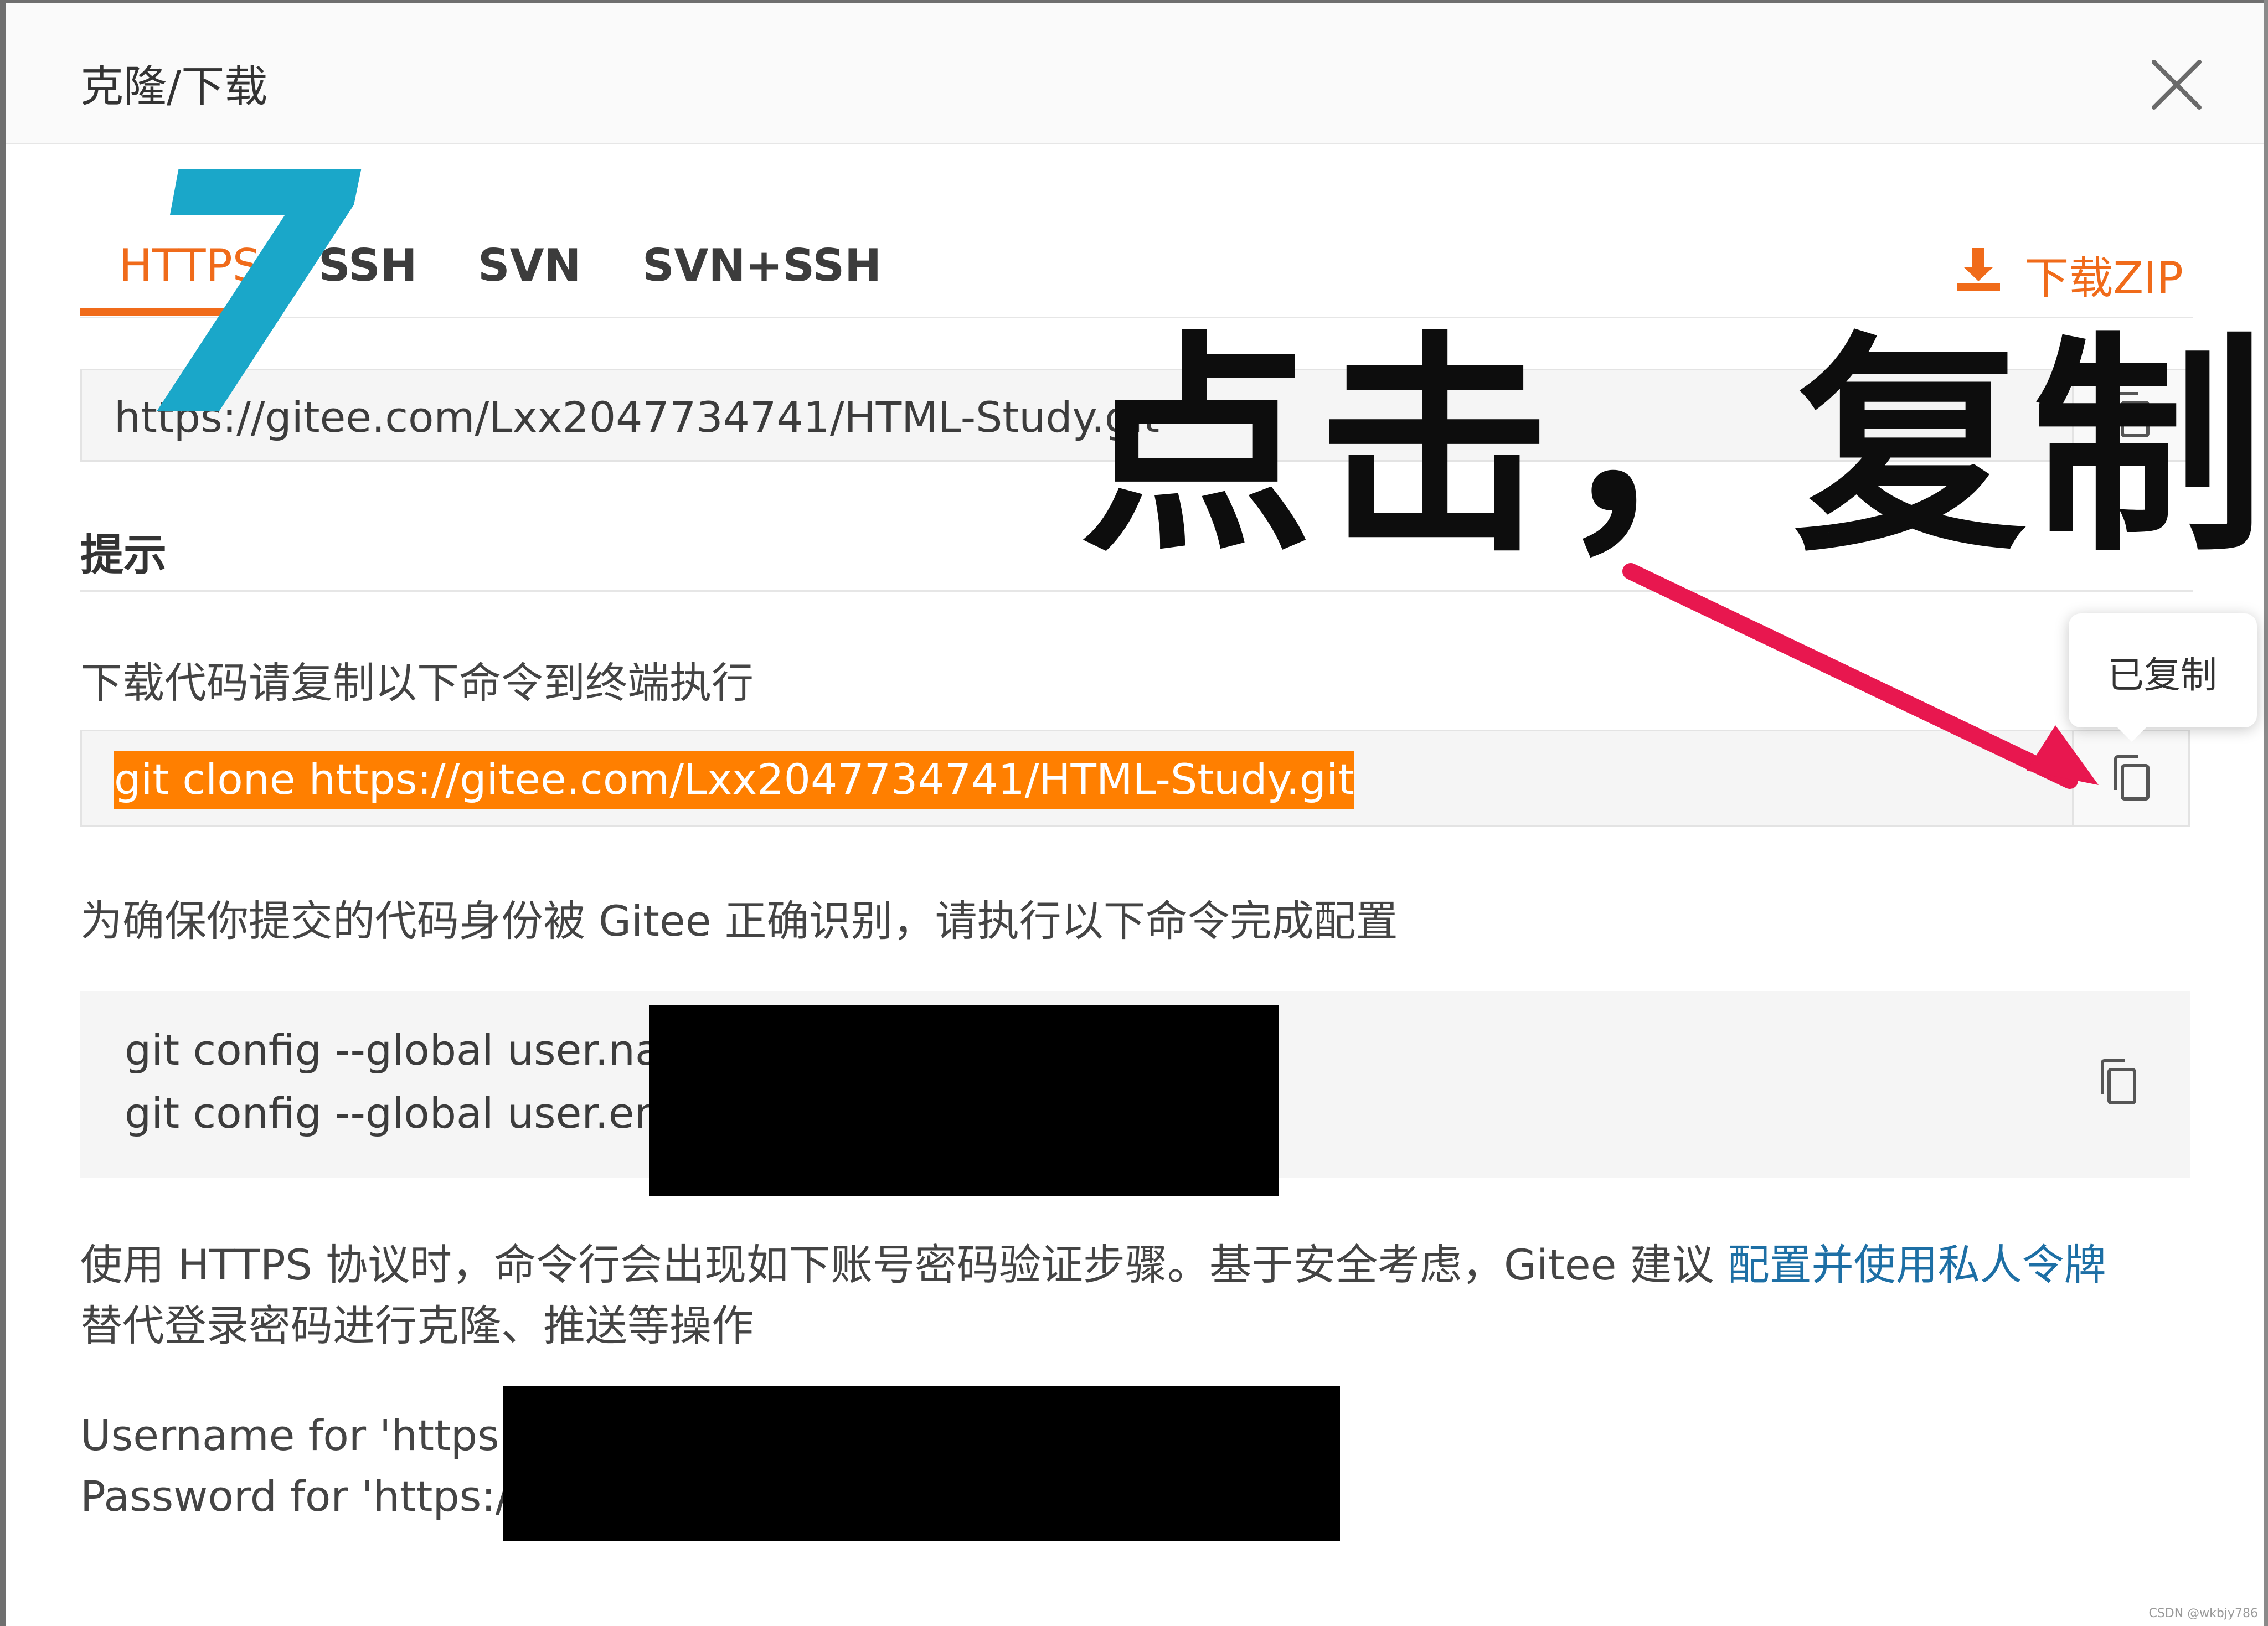 The height and width of the screenshot is (1626, 2268). I want to click on watermark: CSDN @wkbjy786, so click(2203, 1613).